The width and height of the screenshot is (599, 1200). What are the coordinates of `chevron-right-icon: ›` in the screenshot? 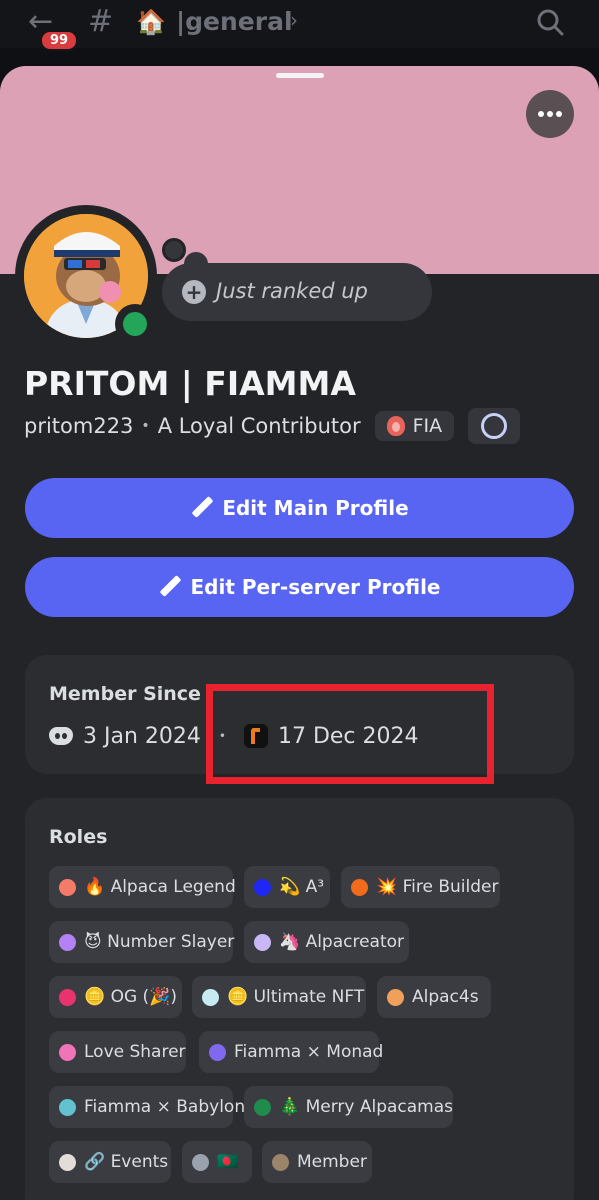 It's located at (294, 20).